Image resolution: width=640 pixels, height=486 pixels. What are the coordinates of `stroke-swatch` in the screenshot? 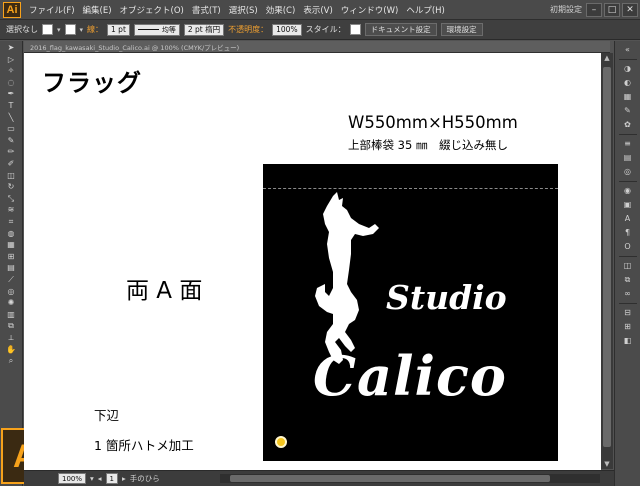 It's located at (70, 29).